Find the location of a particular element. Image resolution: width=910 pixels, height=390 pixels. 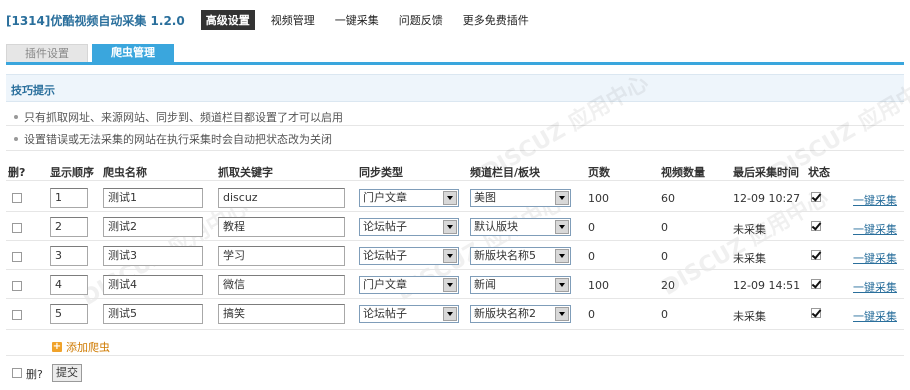

name-input: 测试4 is located at coordinates (153, 285).